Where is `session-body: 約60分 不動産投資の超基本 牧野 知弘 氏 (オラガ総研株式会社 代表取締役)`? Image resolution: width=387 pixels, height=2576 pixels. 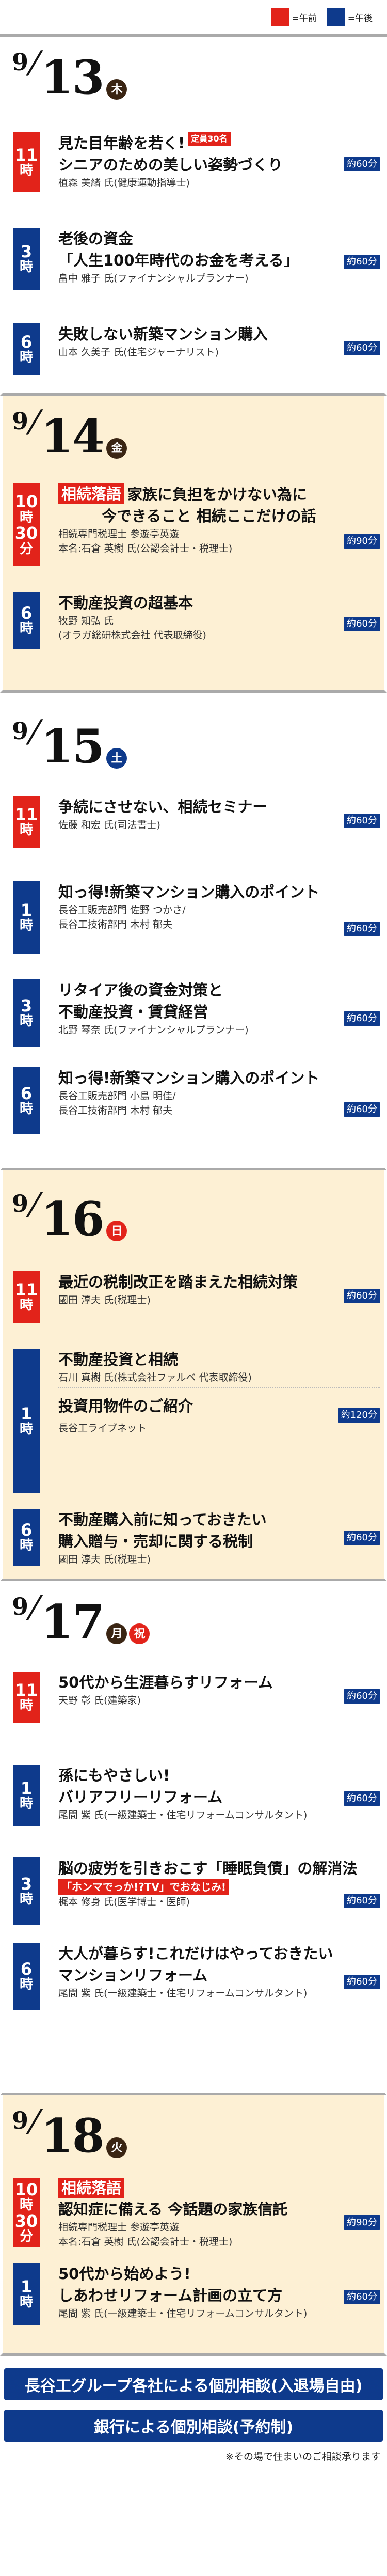 session-body: 約60分 不動産投資の超基本 牧野 知弘 氏 (オラガ総研株式会社 代表取締役) is located at coordinates (219, 621).